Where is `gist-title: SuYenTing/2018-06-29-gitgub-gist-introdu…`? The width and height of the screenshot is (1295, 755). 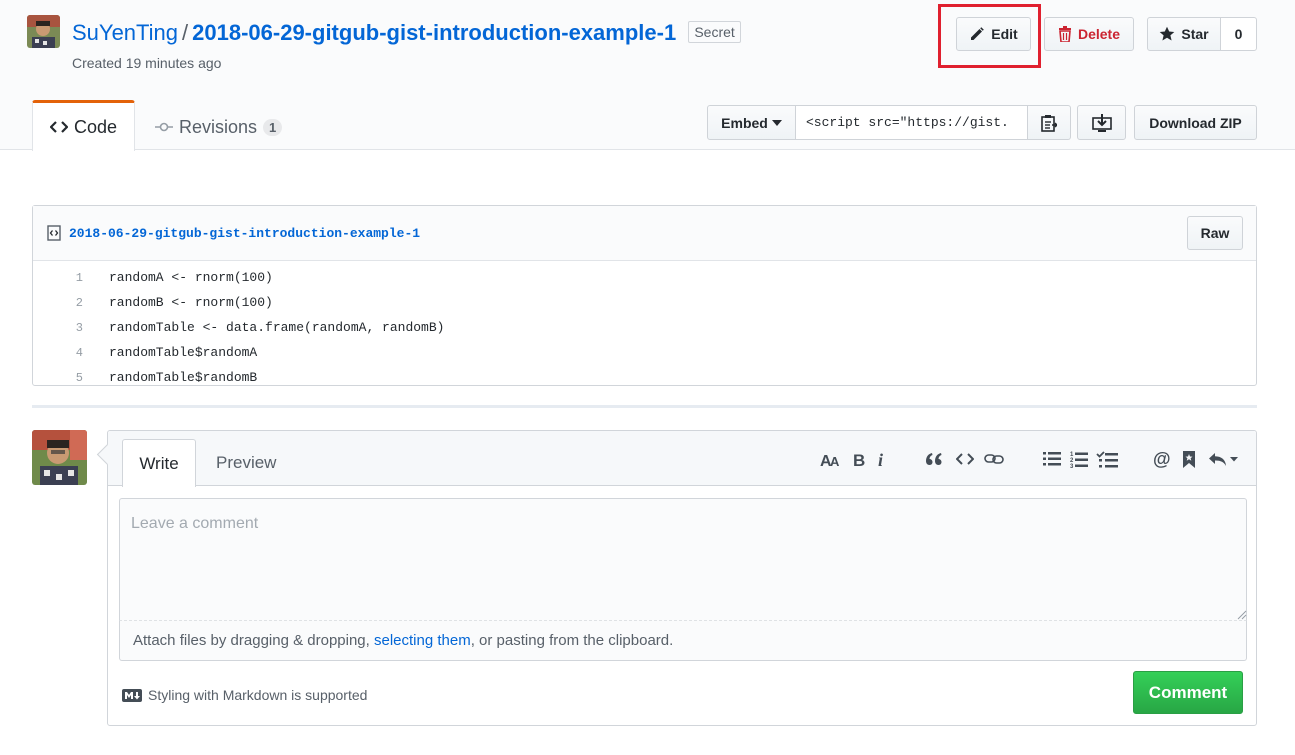
gist-title: SuYenTing/2018-06-29-gitgub-gist-introdu… is located at coordinates (406, 33).